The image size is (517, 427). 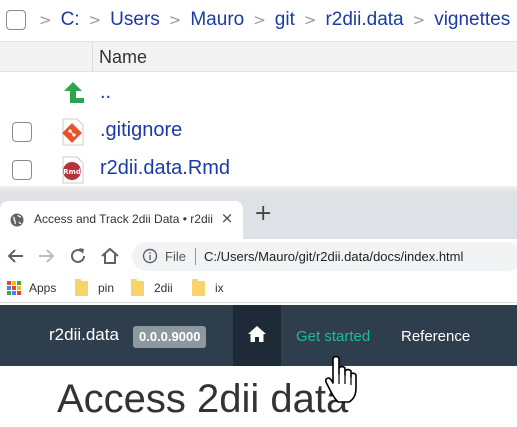 I want to click on file-name: .., so click(x=105, y=92).